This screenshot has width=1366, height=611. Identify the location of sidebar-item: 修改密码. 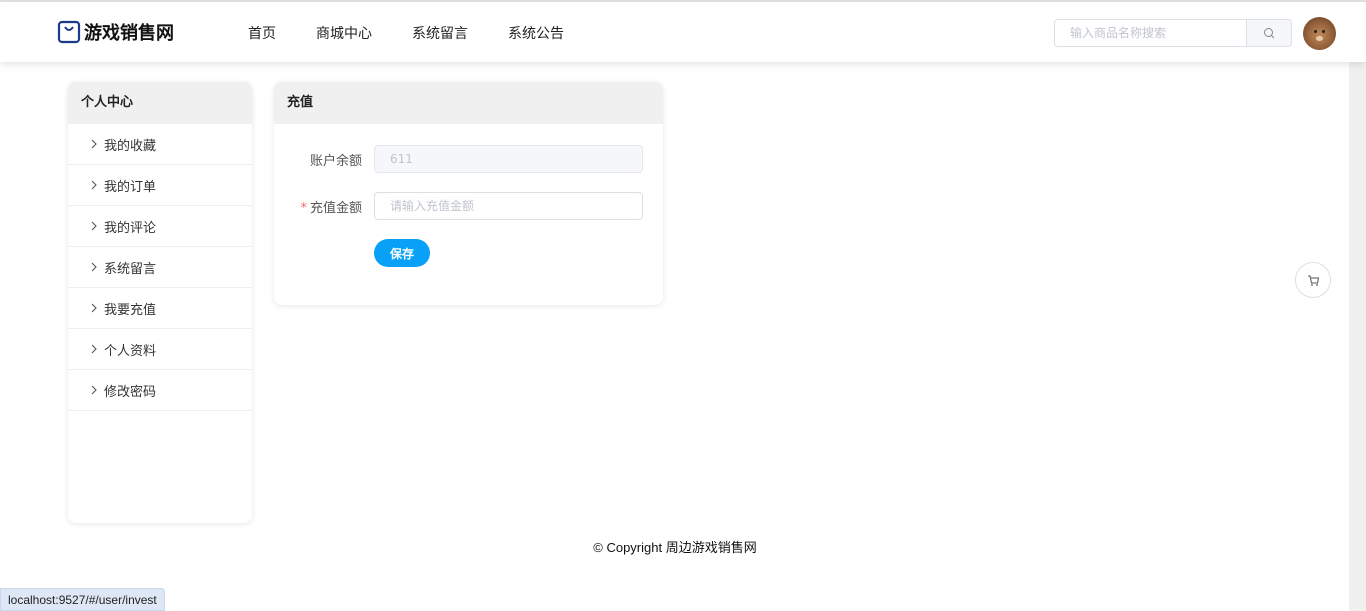
(160, 390).